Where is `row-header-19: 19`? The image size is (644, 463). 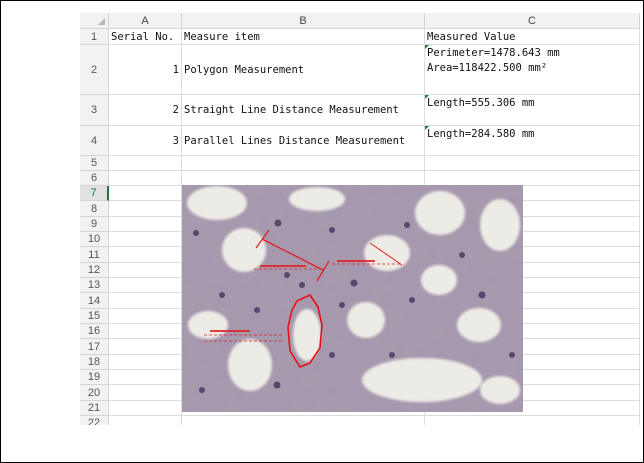
row-header-19: 19 is located at coordinates (94, 377).